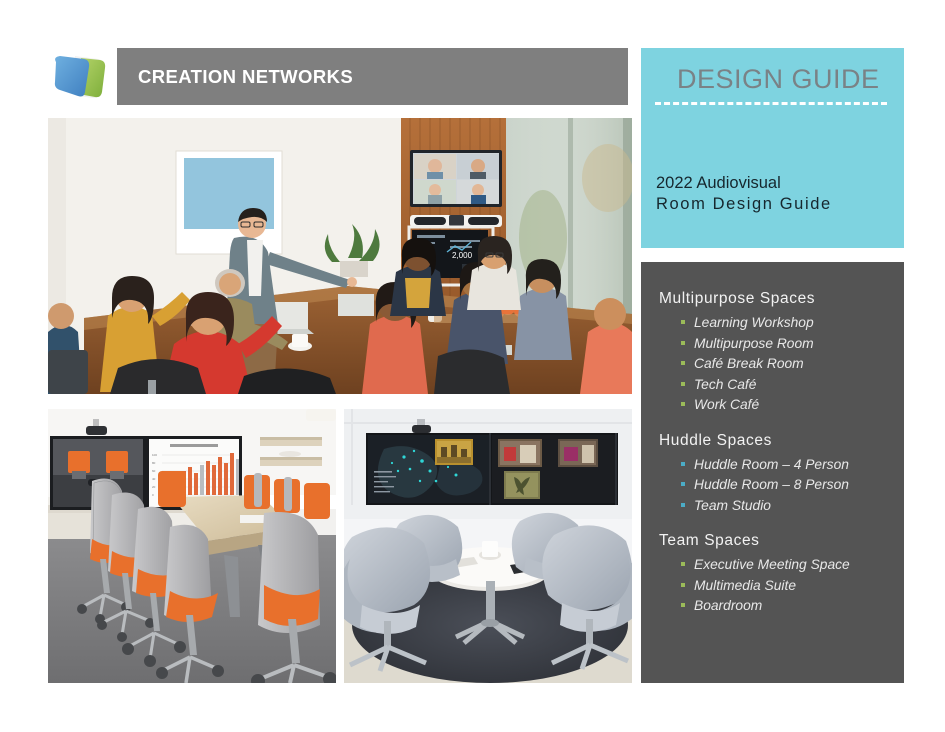  I want to click on list-item: Huddle Room – 8 Person, so click(781, 485).